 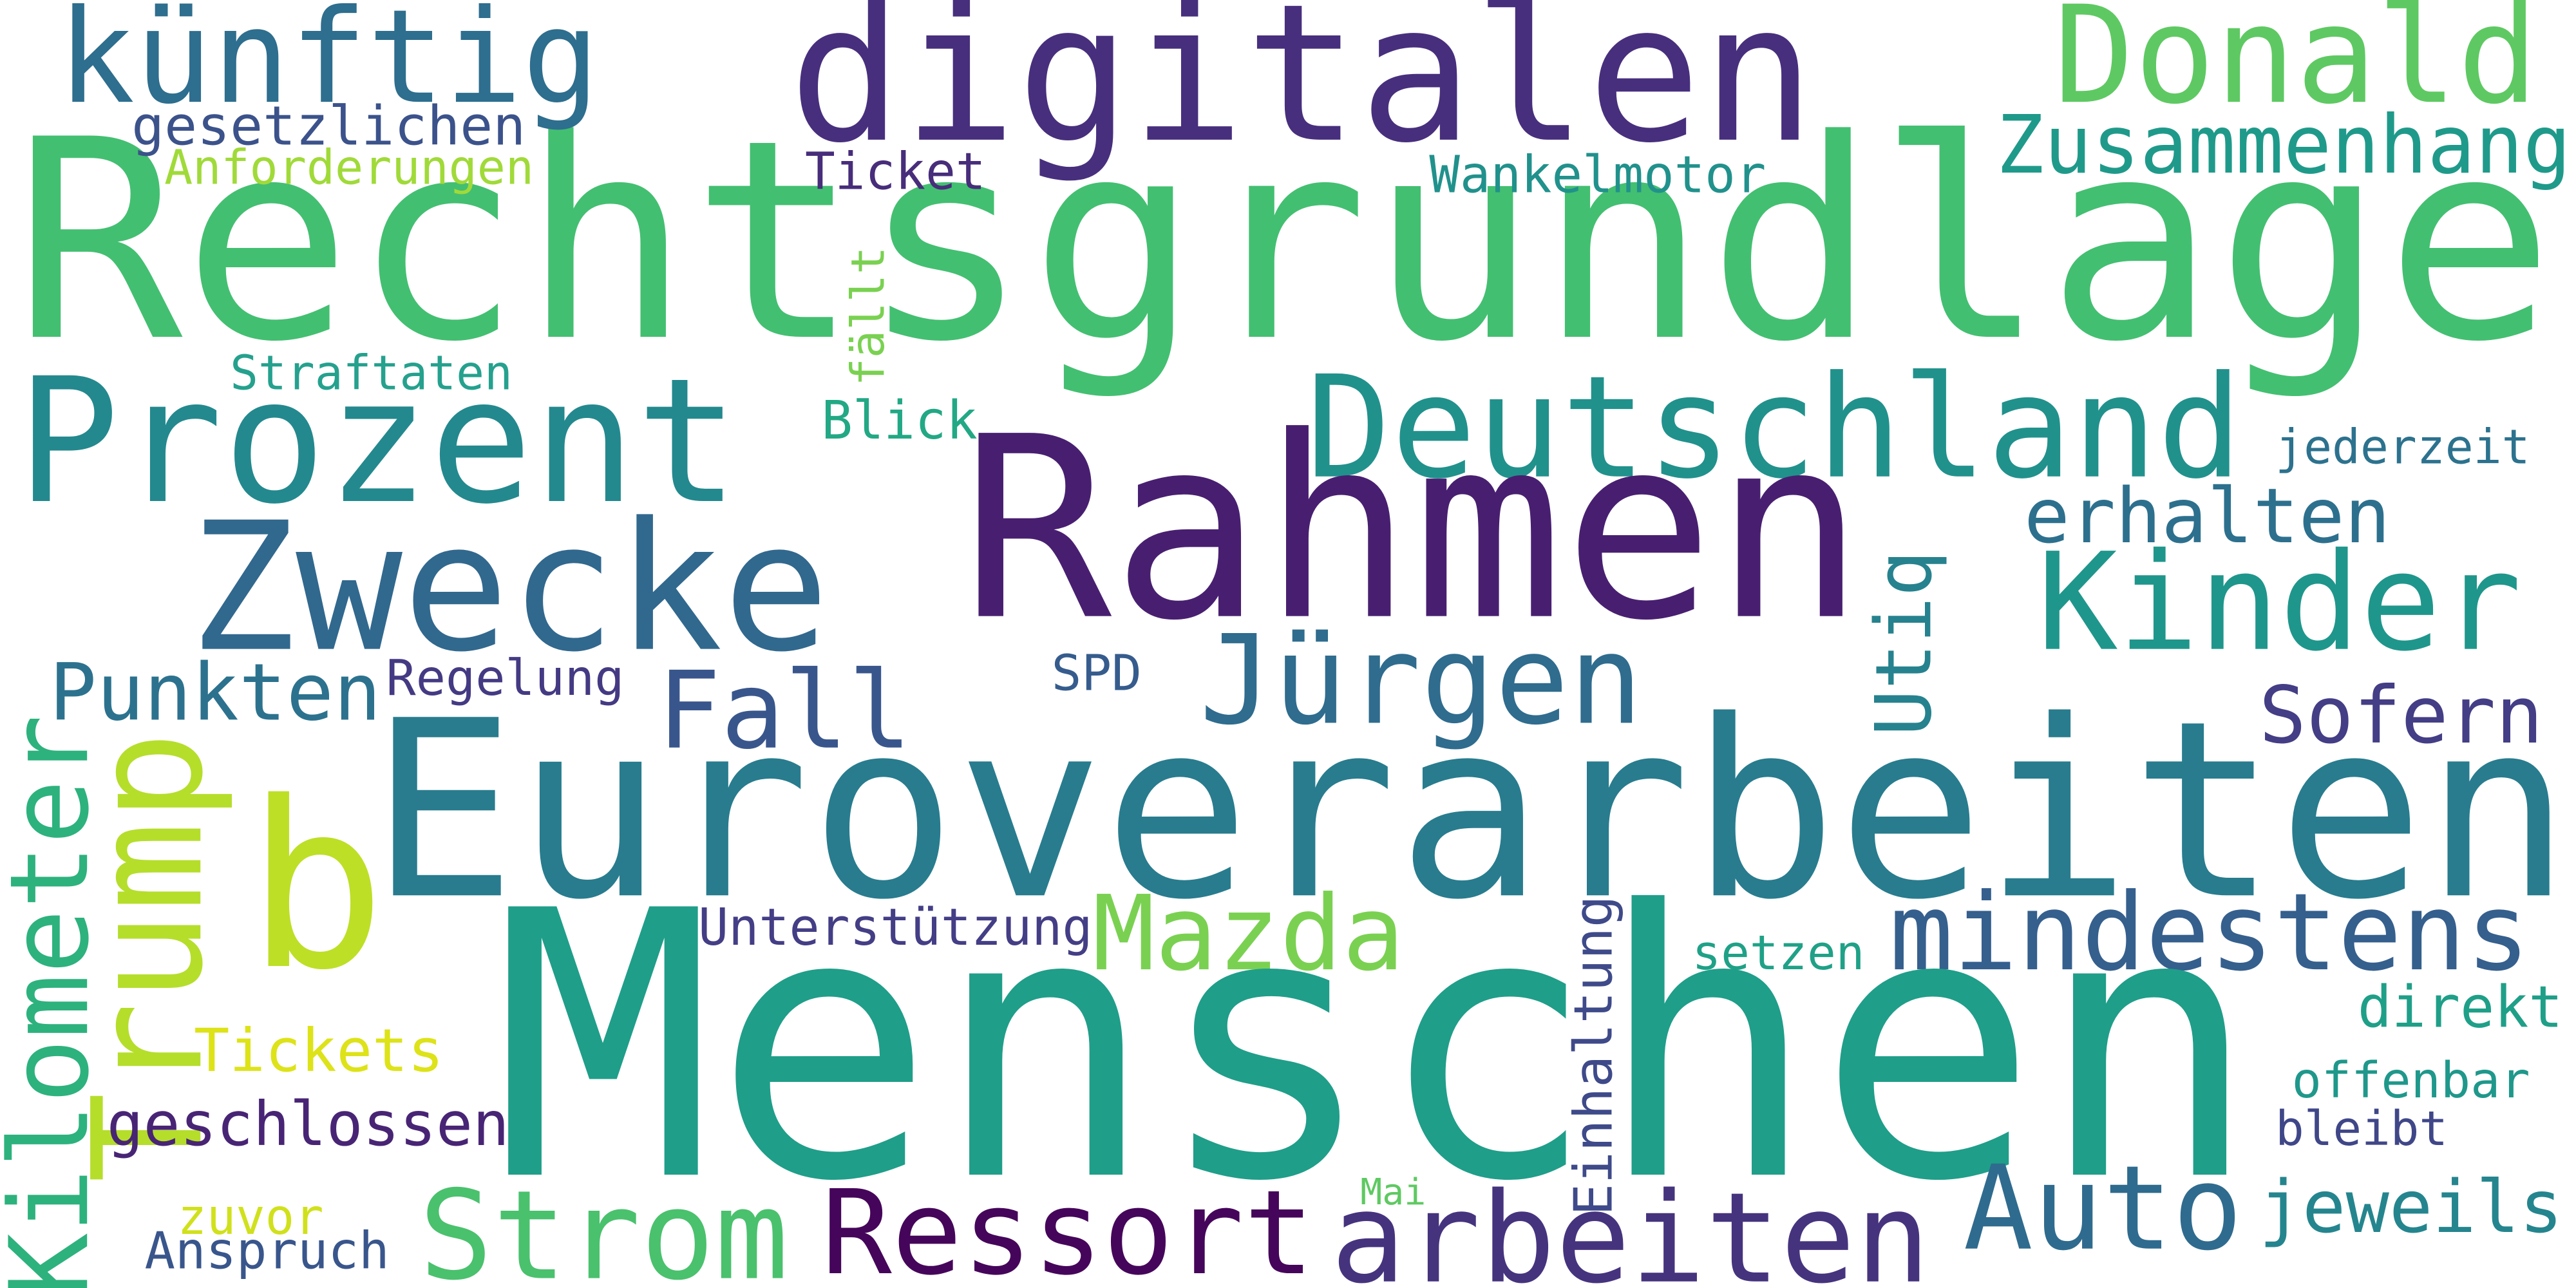 I want to click on word: arbeiten, so click(x=1630, y=1227).